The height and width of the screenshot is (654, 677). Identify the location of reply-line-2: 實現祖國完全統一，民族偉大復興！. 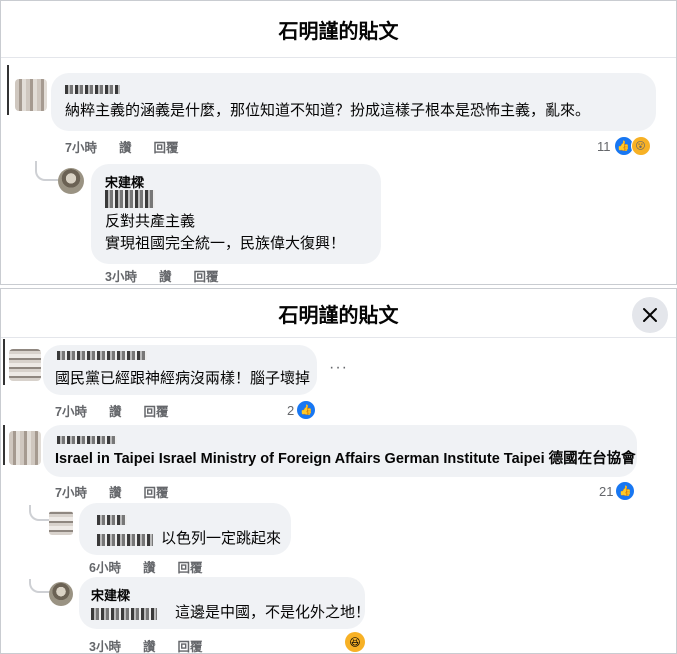
(225, 243).